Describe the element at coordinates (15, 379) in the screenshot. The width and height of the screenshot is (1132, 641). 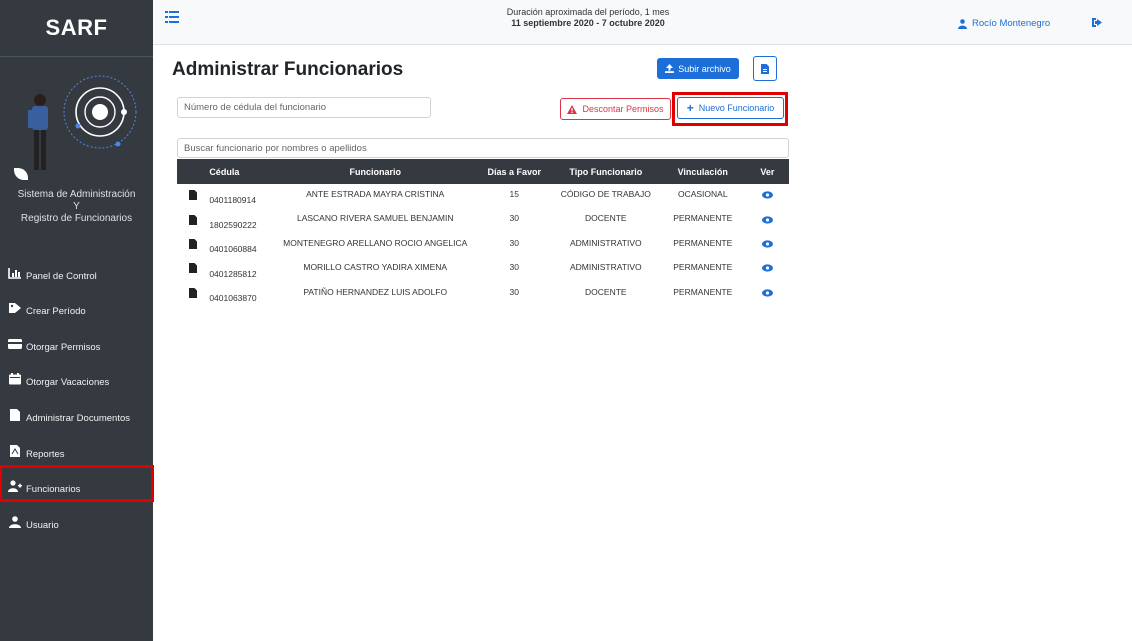
I see `calendar-icon` at that location.